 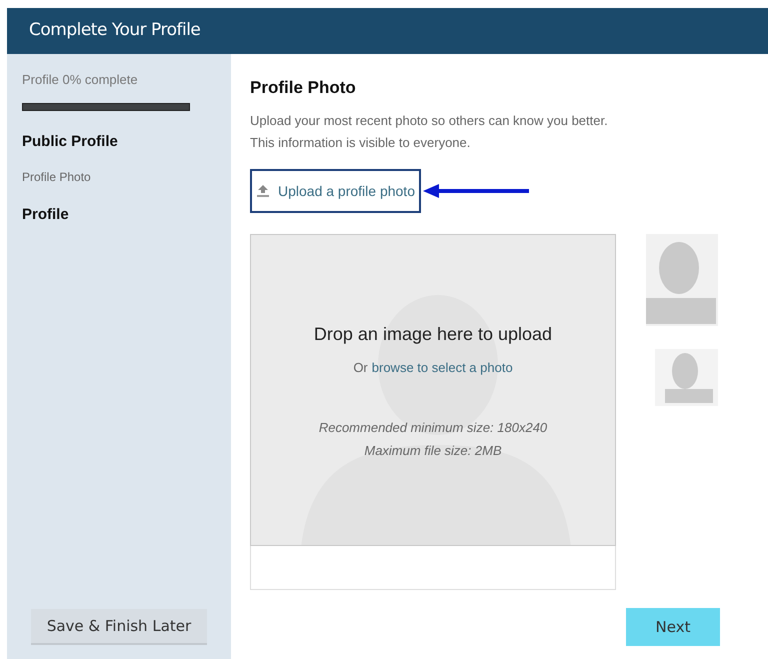 What do you see at coordinates (433, 334) in the screenshot?
I see `drop-title: Drop an image here to upload` at bounding box center [433, 334].